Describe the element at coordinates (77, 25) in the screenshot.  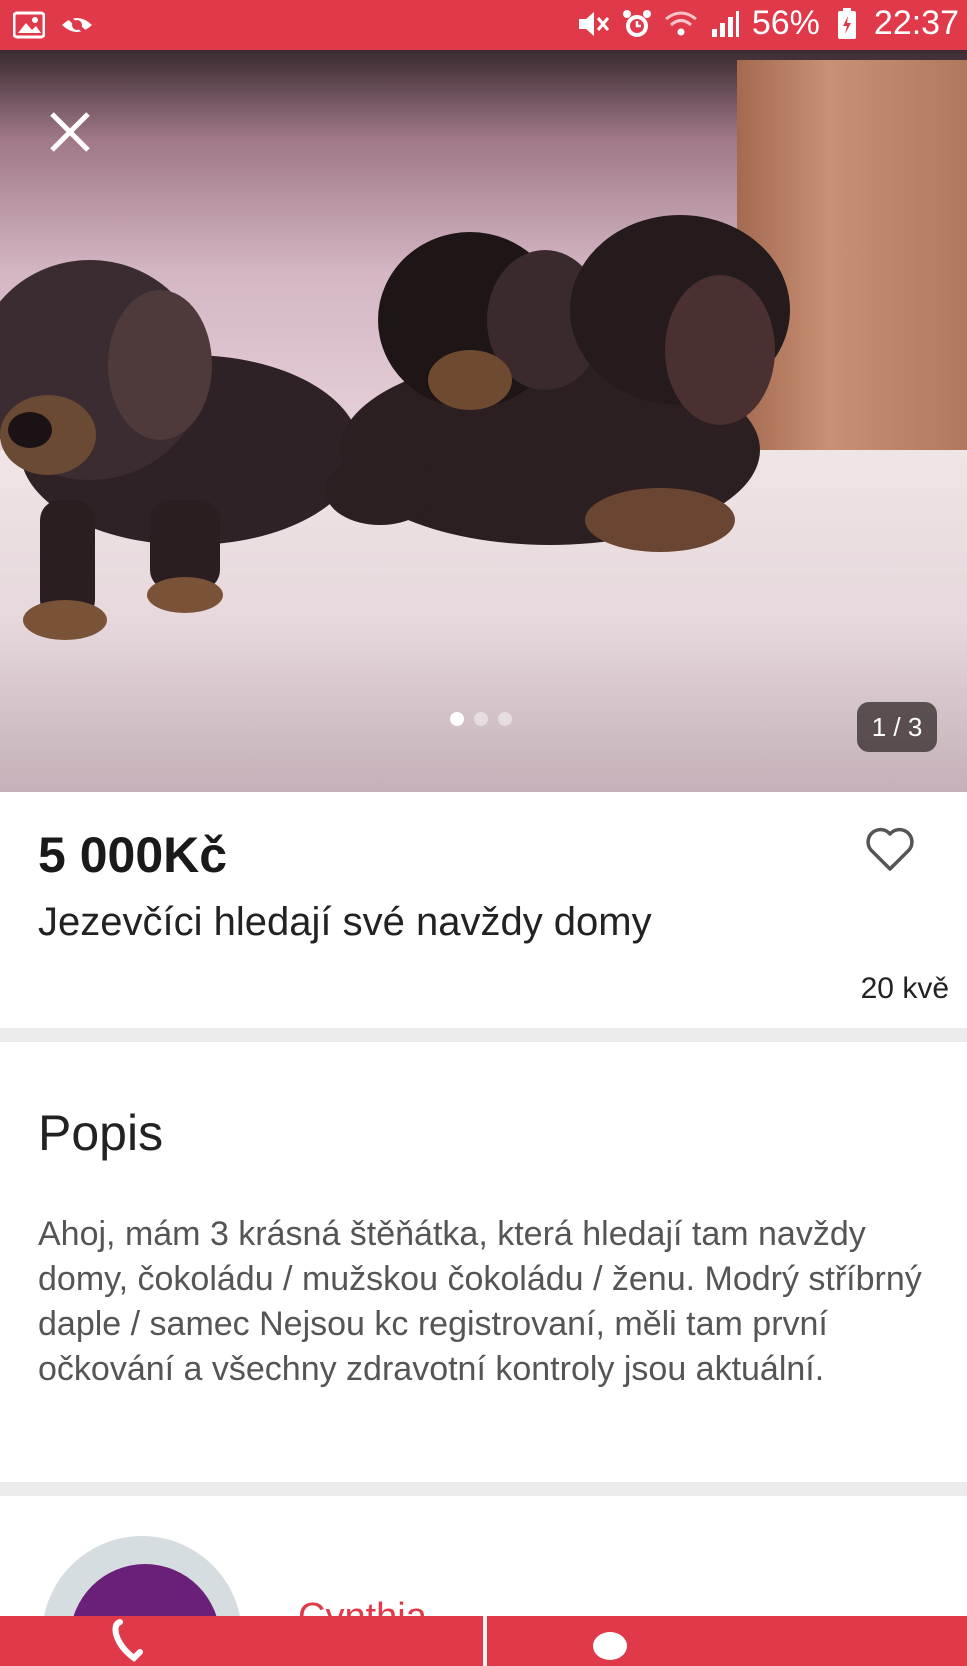
I see `eye-off-icon` at that location.